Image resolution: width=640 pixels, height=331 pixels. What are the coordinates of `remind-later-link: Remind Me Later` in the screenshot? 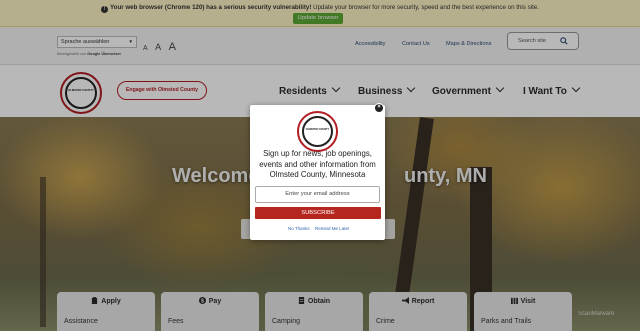 It's located at (332, 228).